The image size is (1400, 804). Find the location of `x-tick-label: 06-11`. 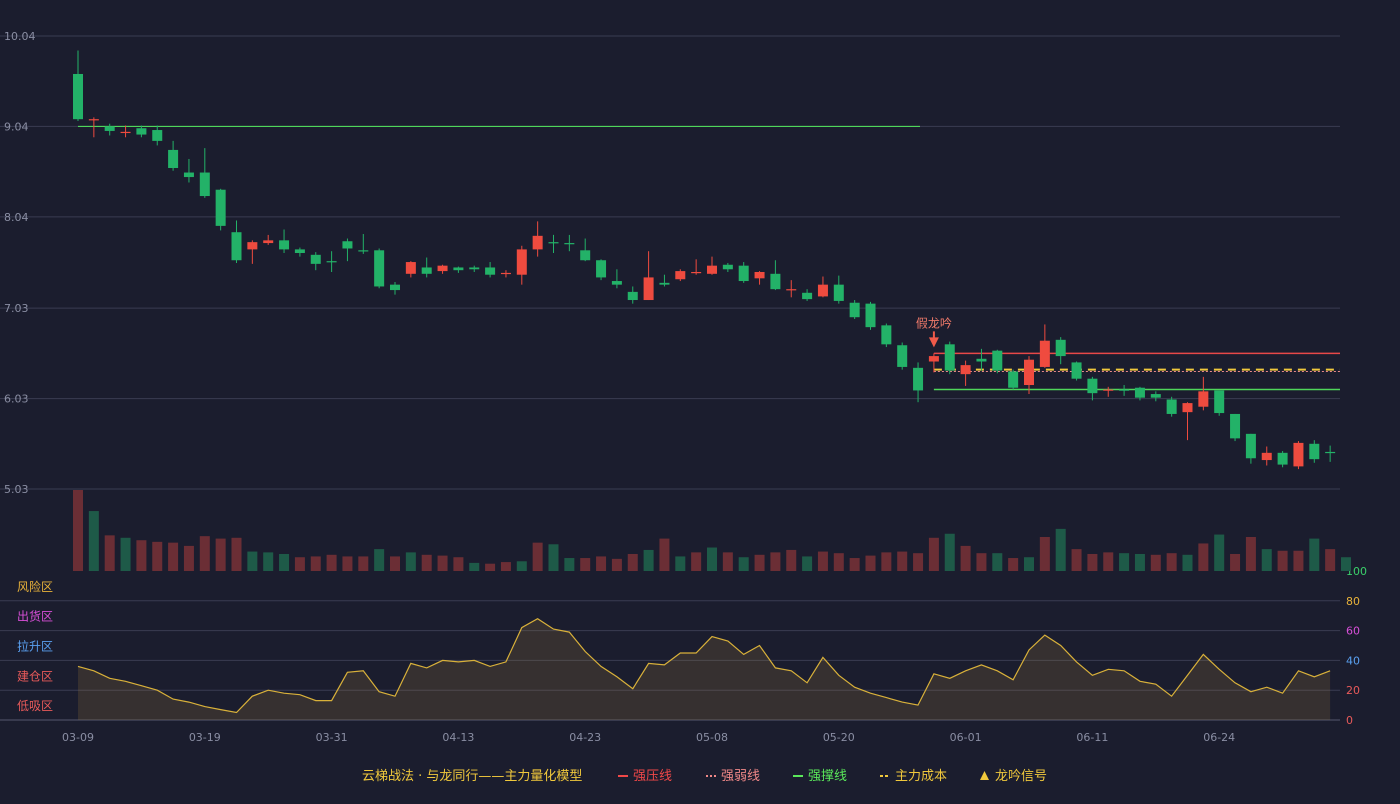

x-tick-label: 06-11 is located at coordinates (1092, 737).